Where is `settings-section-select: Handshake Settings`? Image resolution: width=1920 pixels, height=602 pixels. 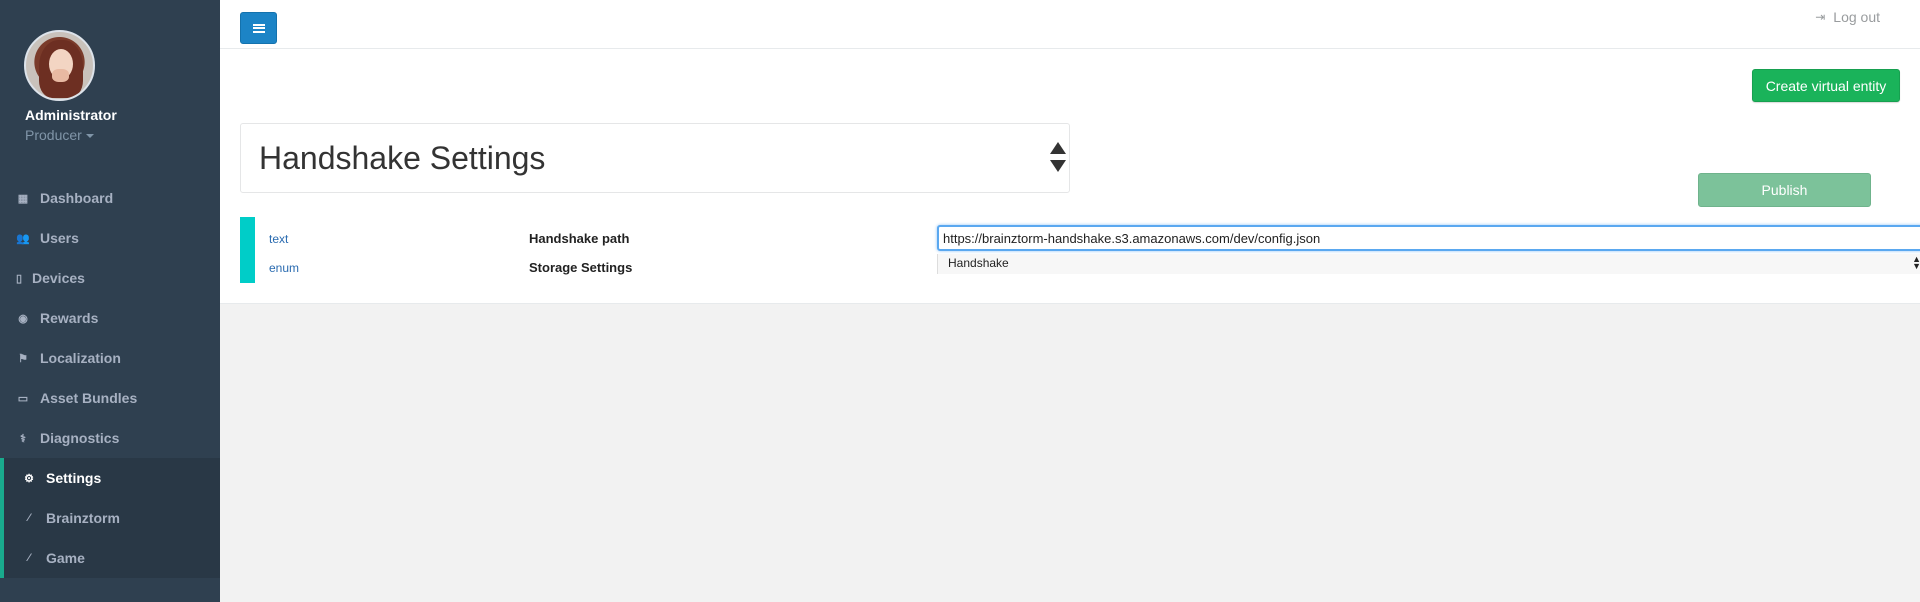 settings-section-select: Handshake Settings is located at coordinates (655, 158).